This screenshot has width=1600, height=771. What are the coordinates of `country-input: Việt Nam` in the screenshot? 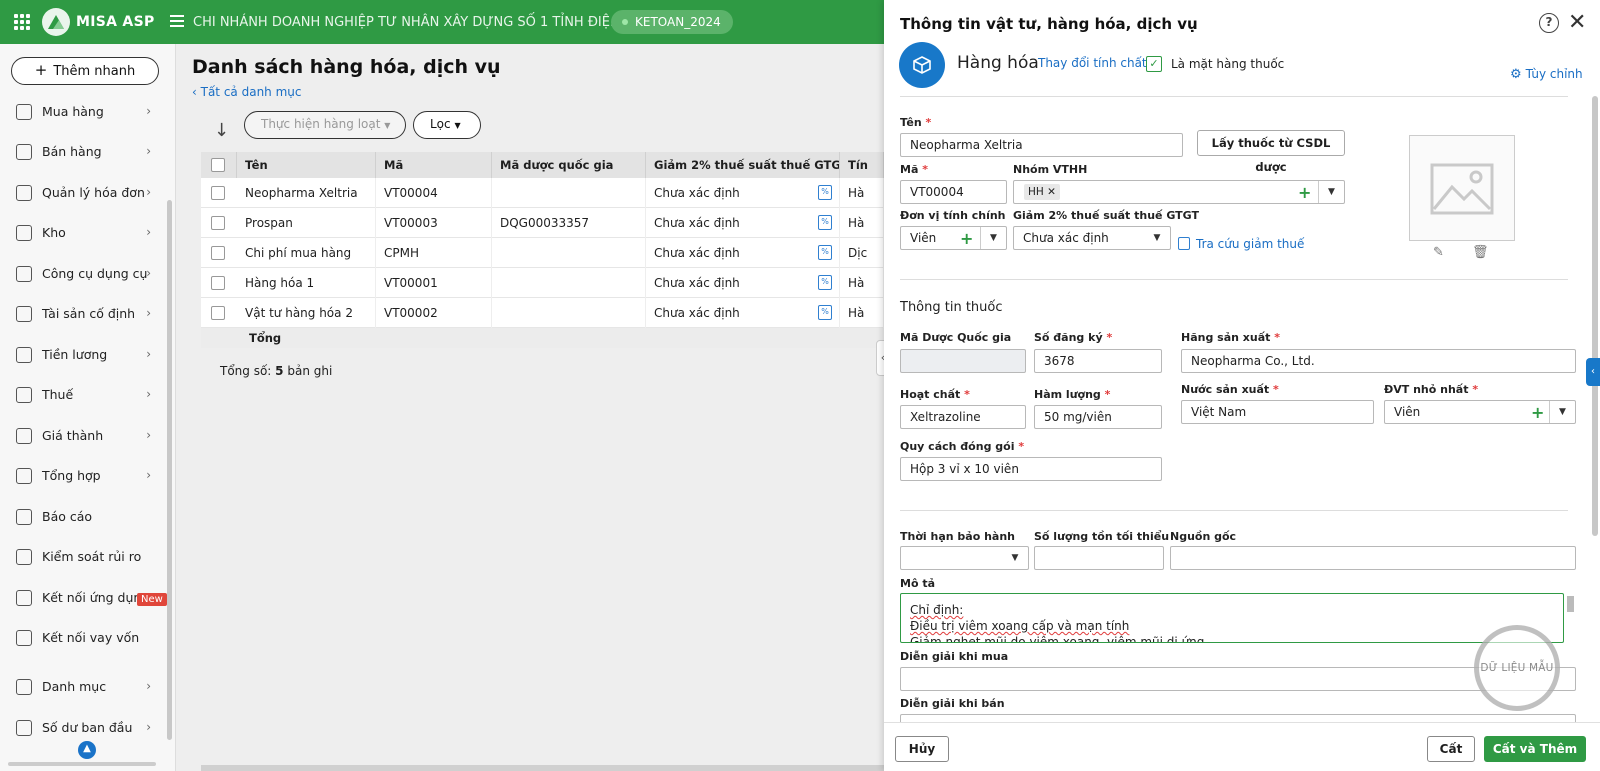 It's located at (1277, 412).